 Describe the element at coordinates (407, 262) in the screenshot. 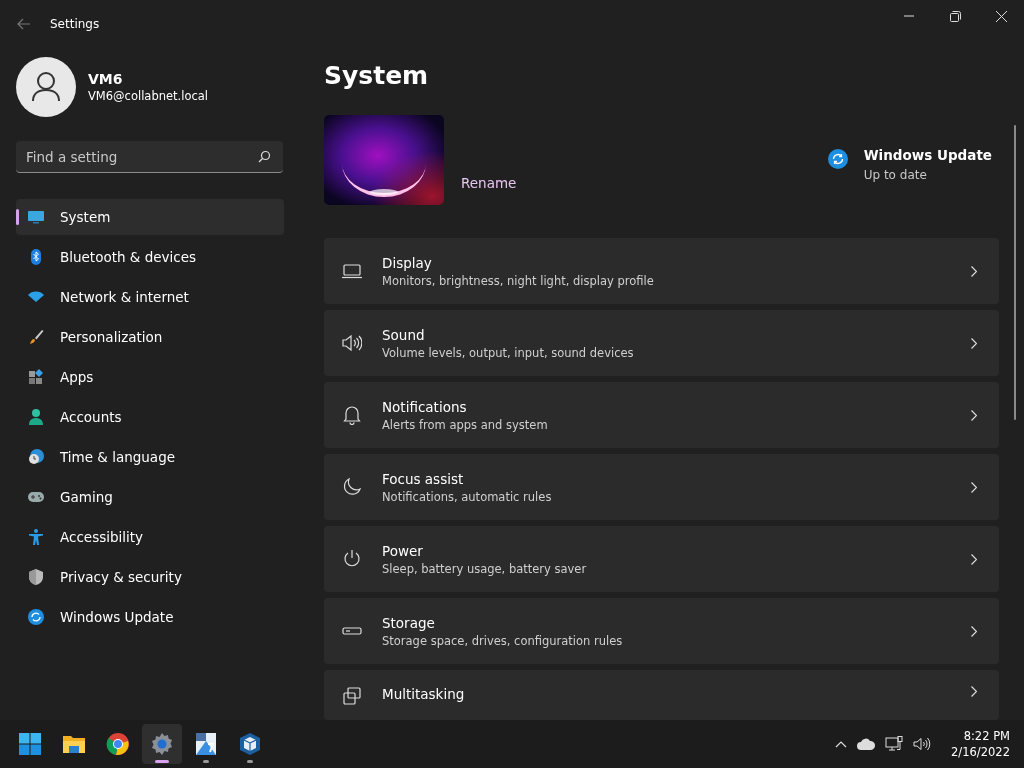

I see `card-title: Display` at that location.